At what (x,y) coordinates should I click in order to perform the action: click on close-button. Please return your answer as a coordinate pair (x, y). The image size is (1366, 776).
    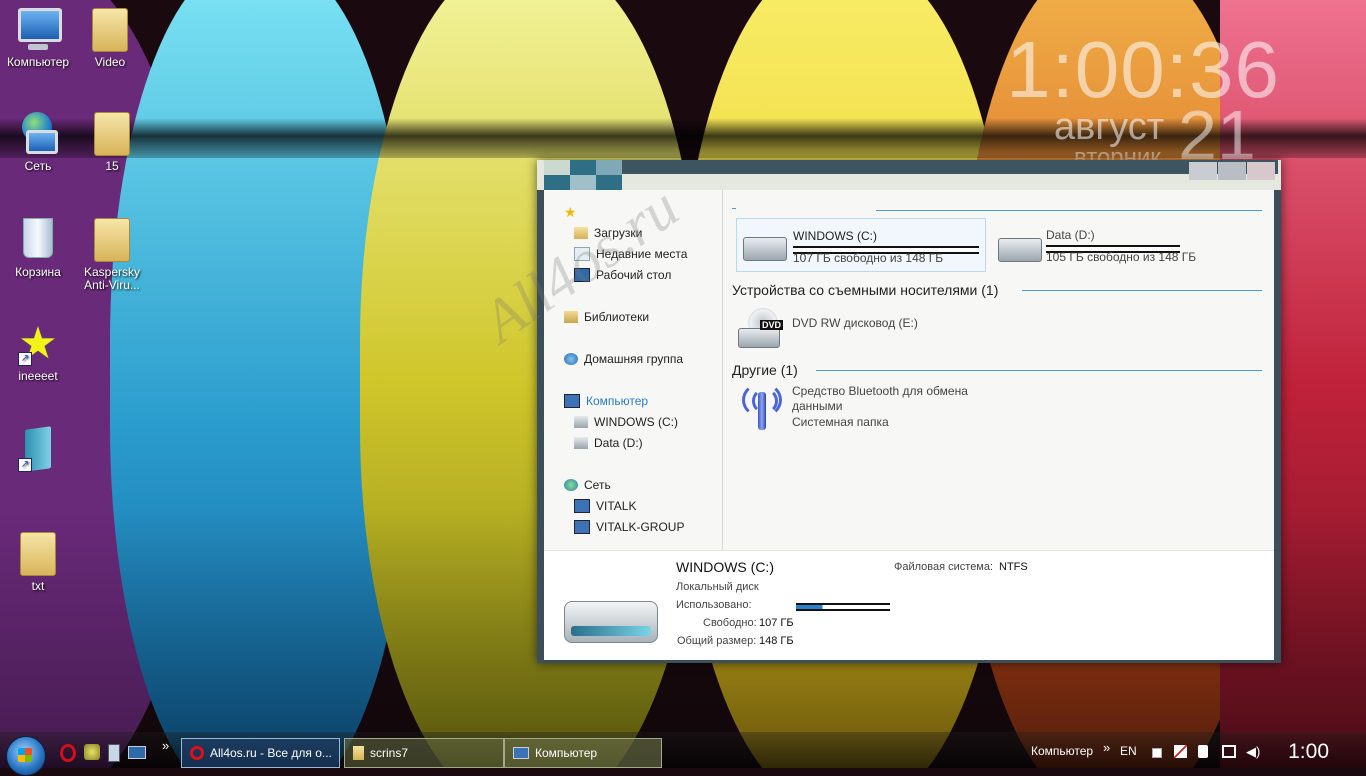
    Looking at the image, I should click on (1261, 171).